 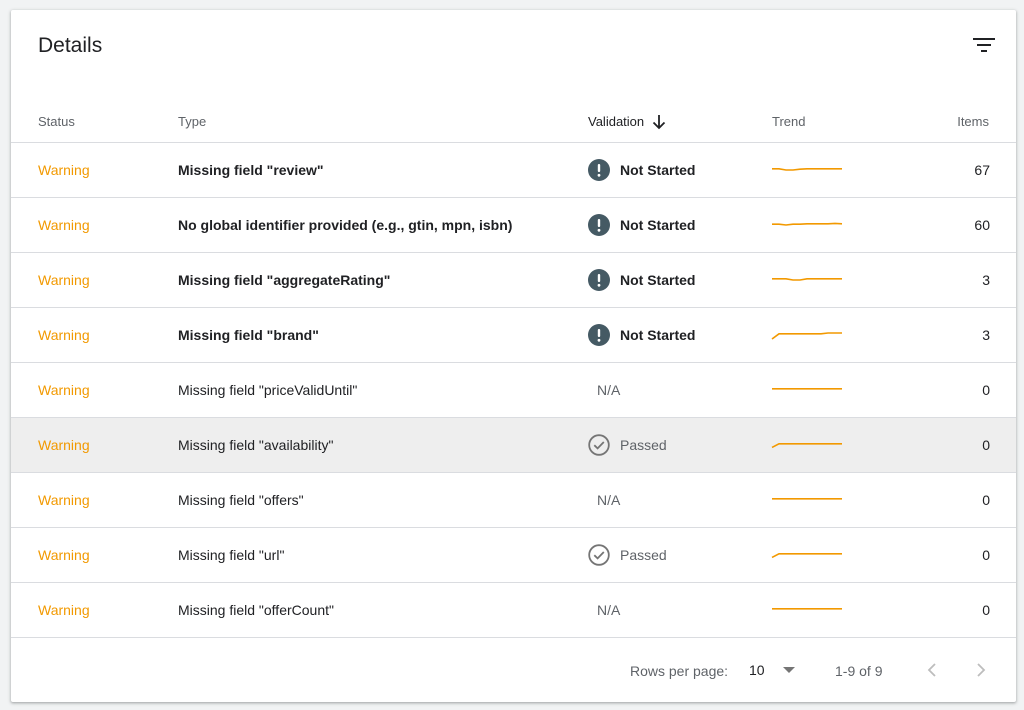 I want to click on filter-button, so click(x=984, y=45).